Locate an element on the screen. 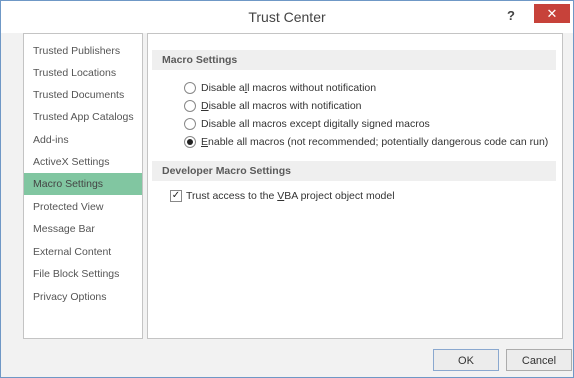 Image resolution: width=574 pixels, height=378 pixels. ok-button: OK is located at coordinates (466, 360).